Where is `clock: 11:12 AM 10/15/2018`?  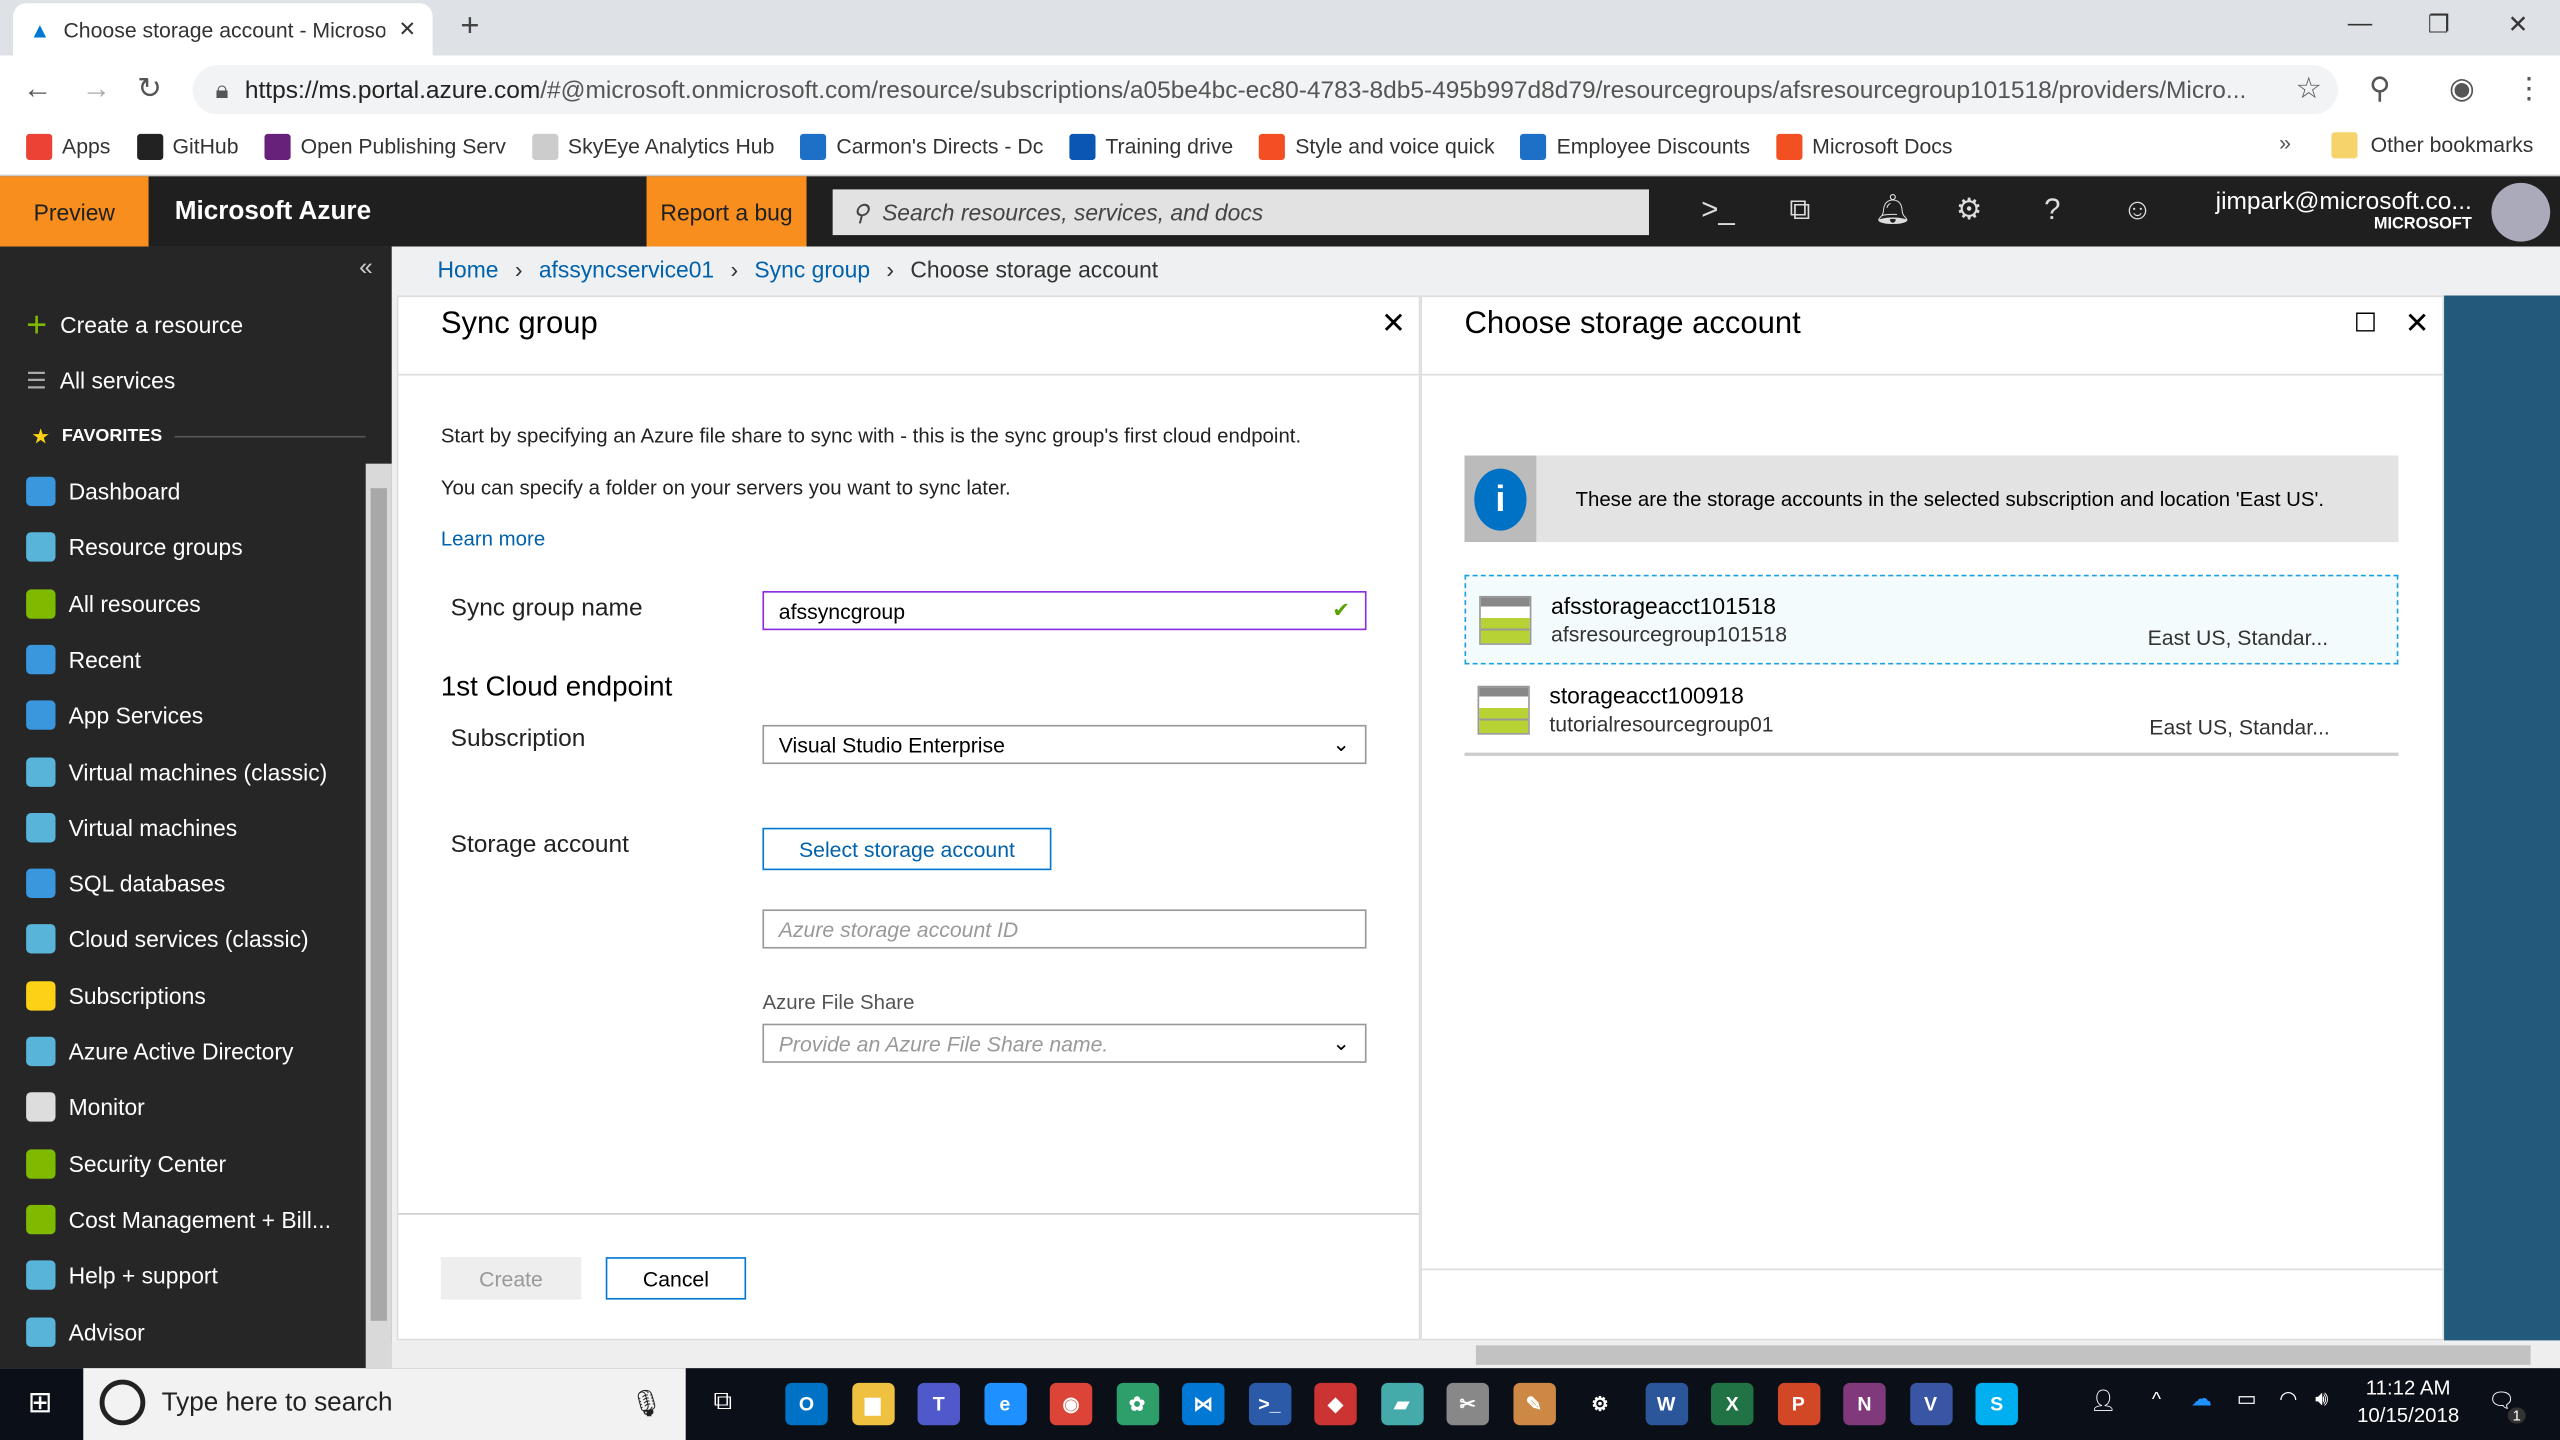
clock: 11:12 AM 10/15/2018 is located at coordinates (2408, 1401).